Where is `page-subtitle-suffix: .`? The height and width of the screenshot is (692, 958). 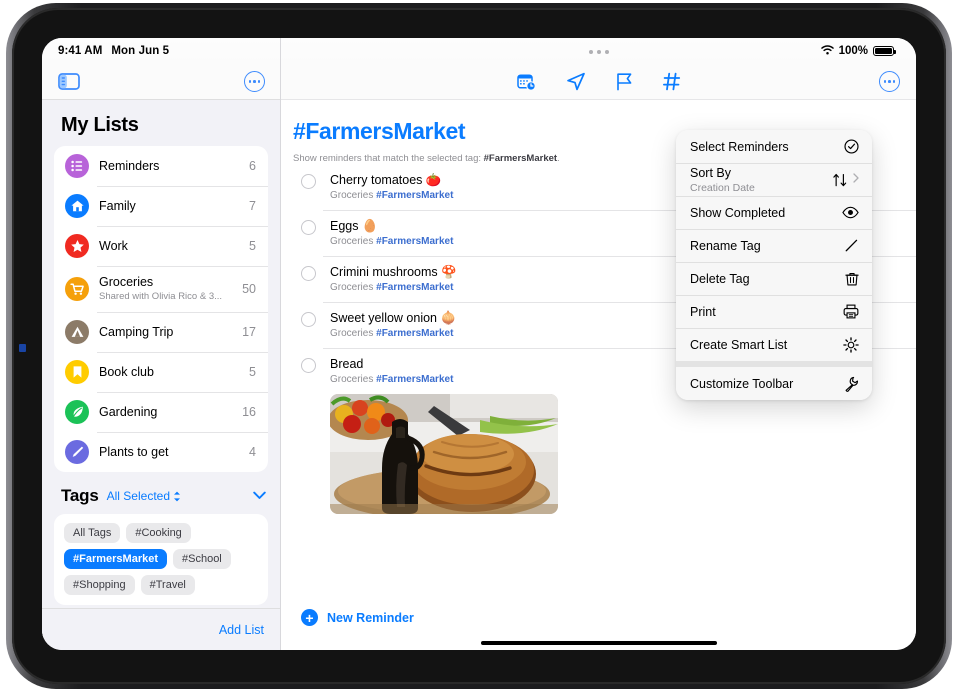
page-subtitle-suffix: . is located at coordinates (558, 158).